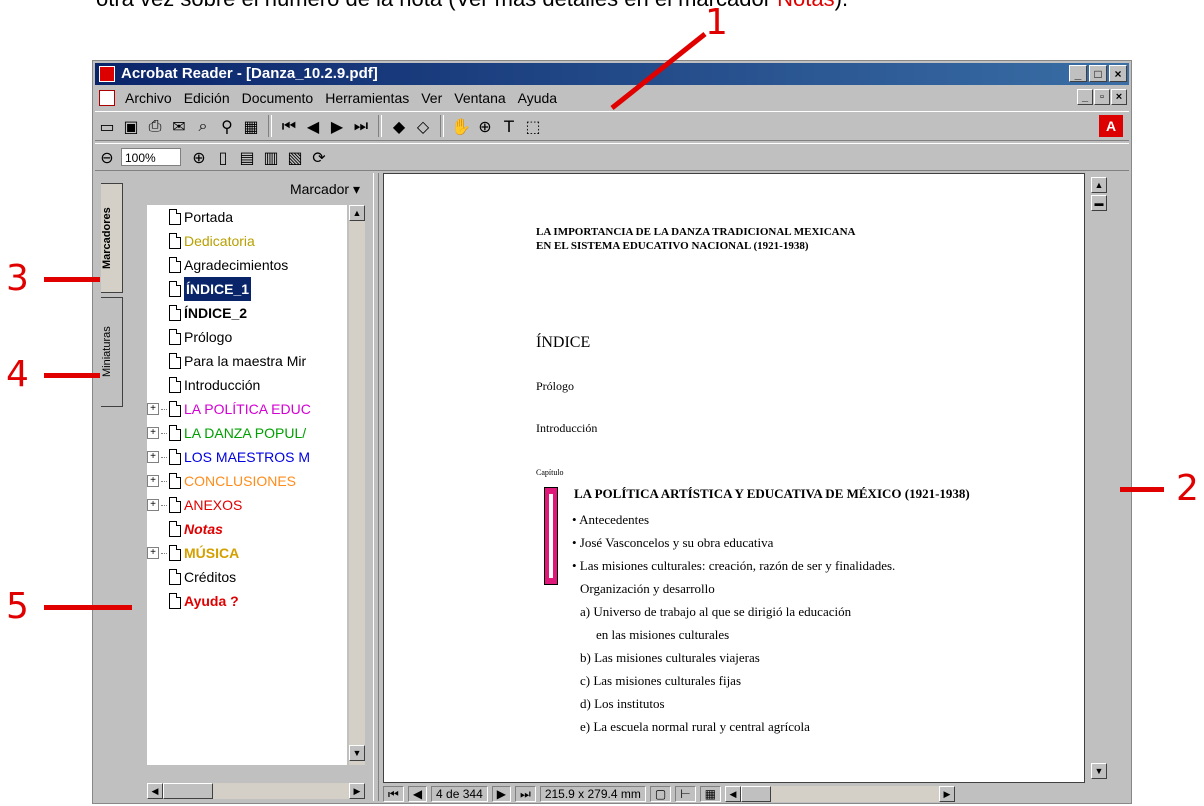 The height and width of the screenshot is (806, 1204). I want to click on callout-lines, so click(658, 71).